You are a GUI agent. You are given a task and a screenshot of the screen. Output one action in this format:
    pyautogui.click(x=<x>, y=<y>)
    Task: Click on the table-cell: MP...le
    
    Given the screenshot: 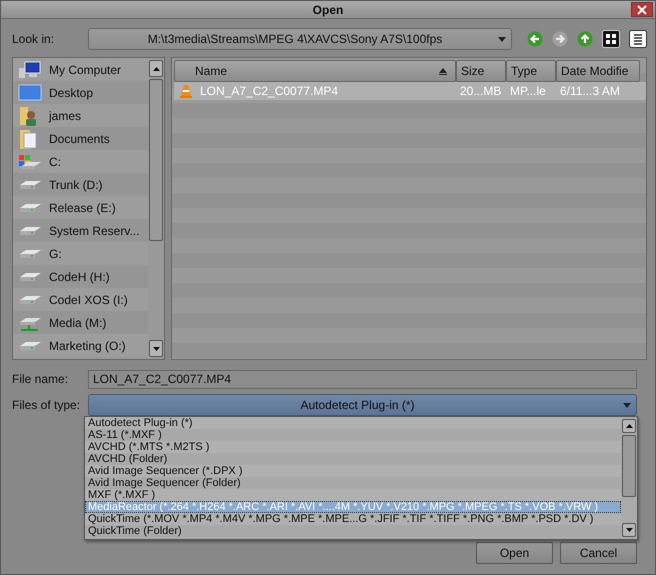 What is the action you would take?
    pyautogui.click(x=528, y=91)
    